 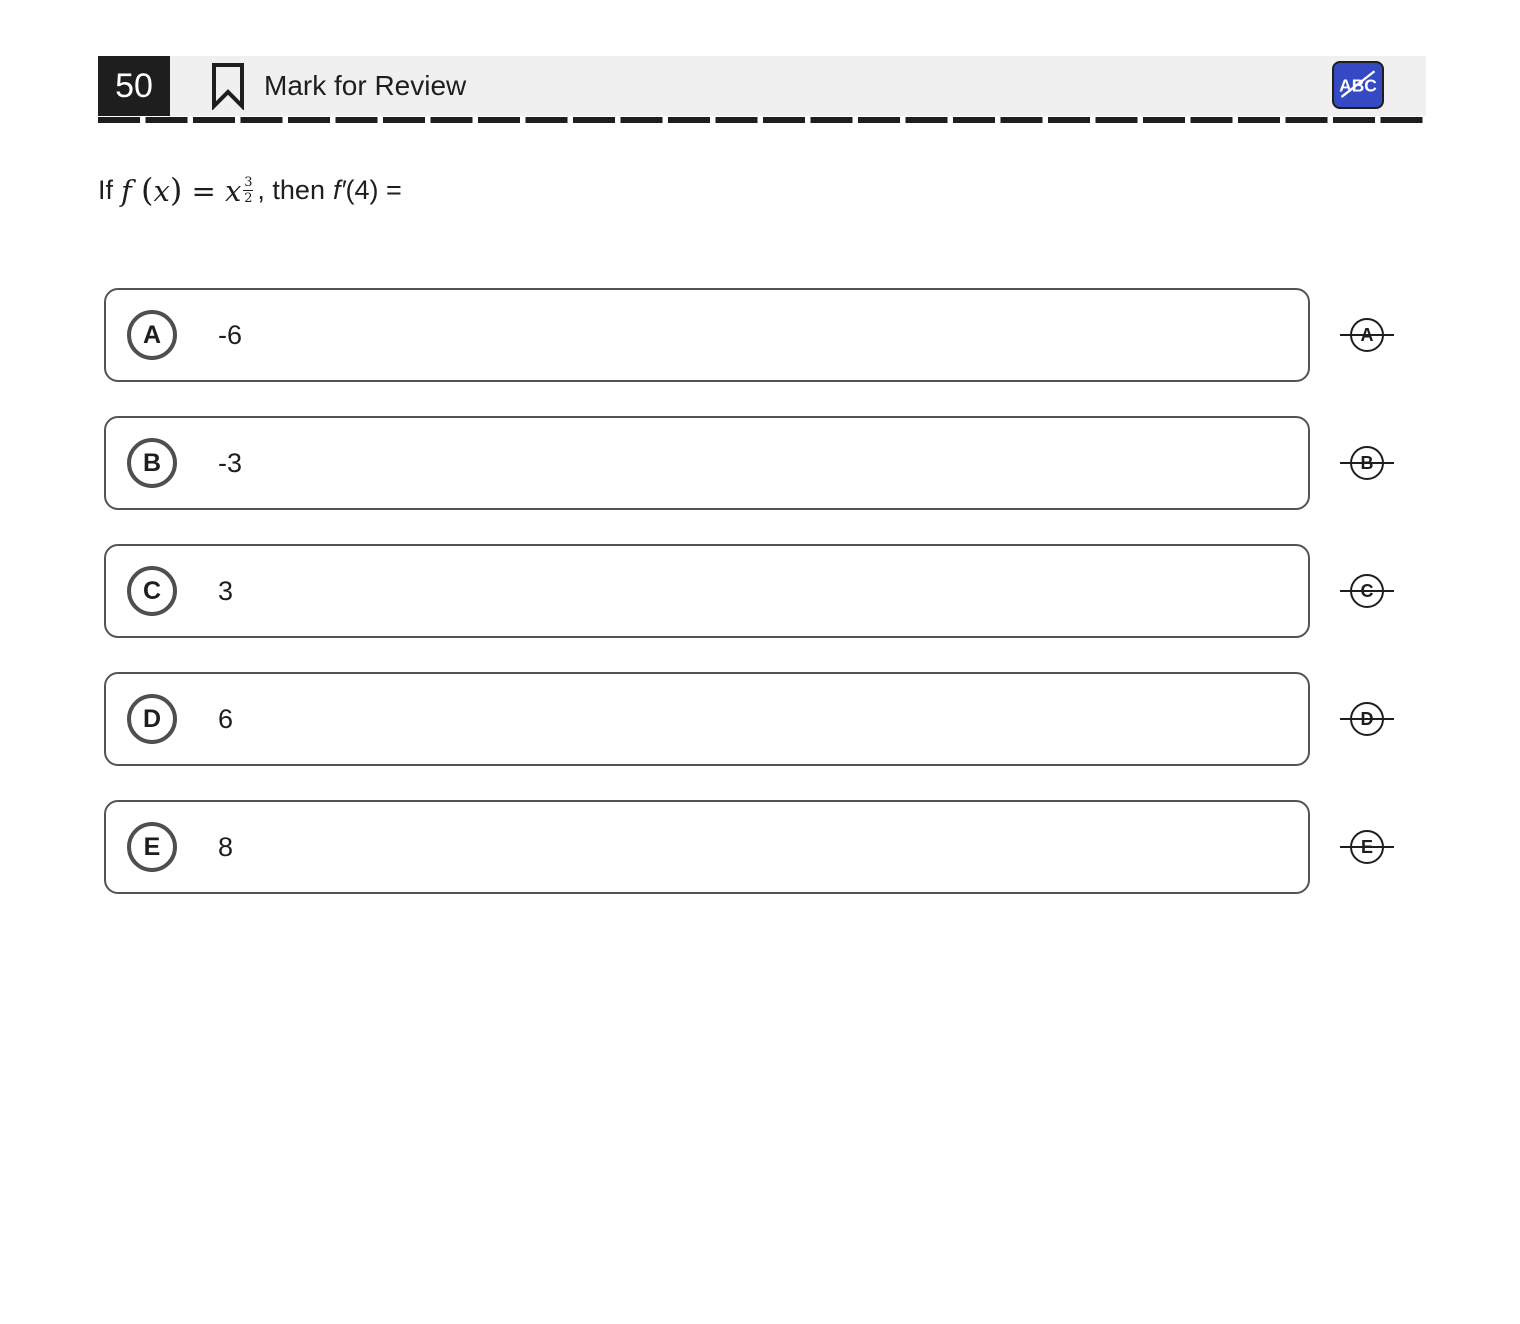 I want to click on strike-choice-d-button: D, so click(x=1367, y=719).